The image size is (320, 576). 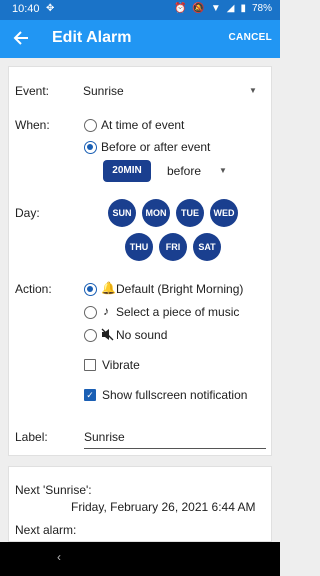 What do you see at coordinates (140, 10) in the screenshot?
I see `status-bar: 10:40 ✥ ⏰ 🔕 ▼ ◢ ▮ 78%` at bounding box center [140, 10].